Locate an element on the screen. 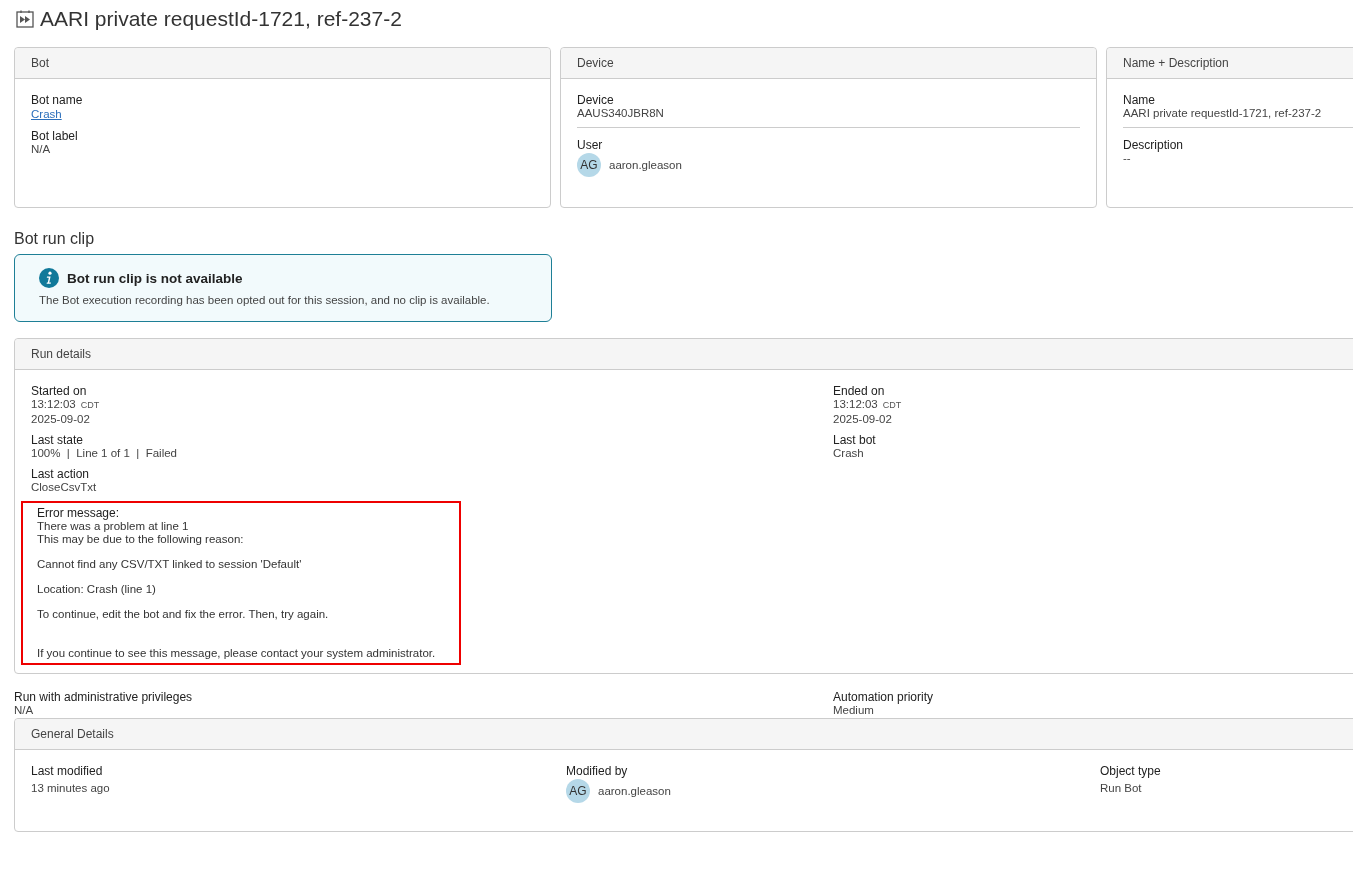 The height and width of the screenshot is (870, 1353). field-label: Last bot is located at coordinates (855, 440).